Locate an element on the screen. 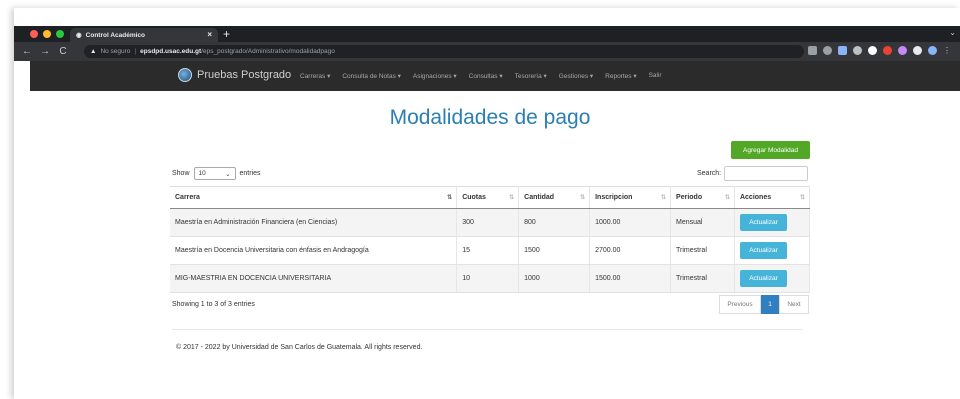 This screenshot has height=399, width=960. brand-name: Pruebas Postgrado is located at coordinates (244, 75).